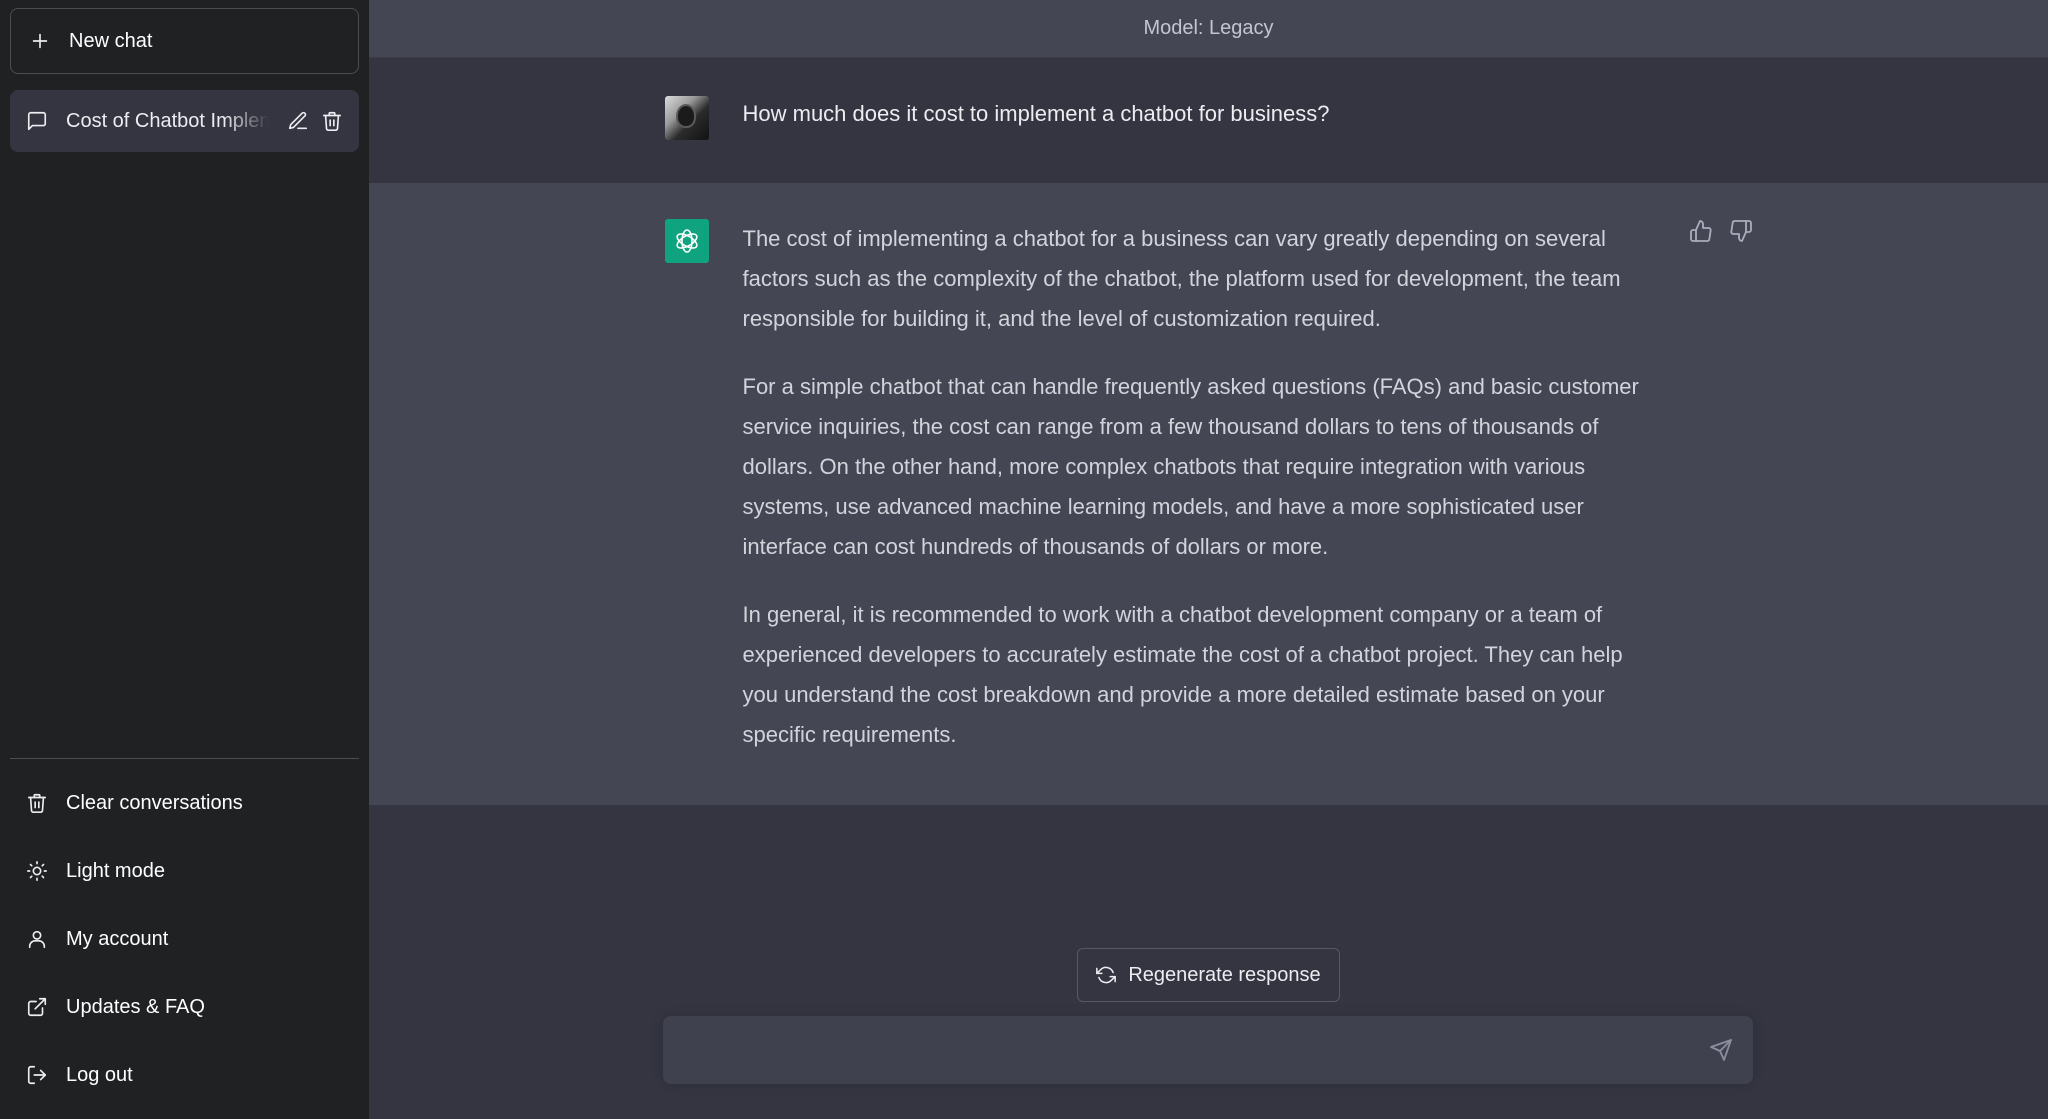  I want to click on message-input, so click(1196, 1050).